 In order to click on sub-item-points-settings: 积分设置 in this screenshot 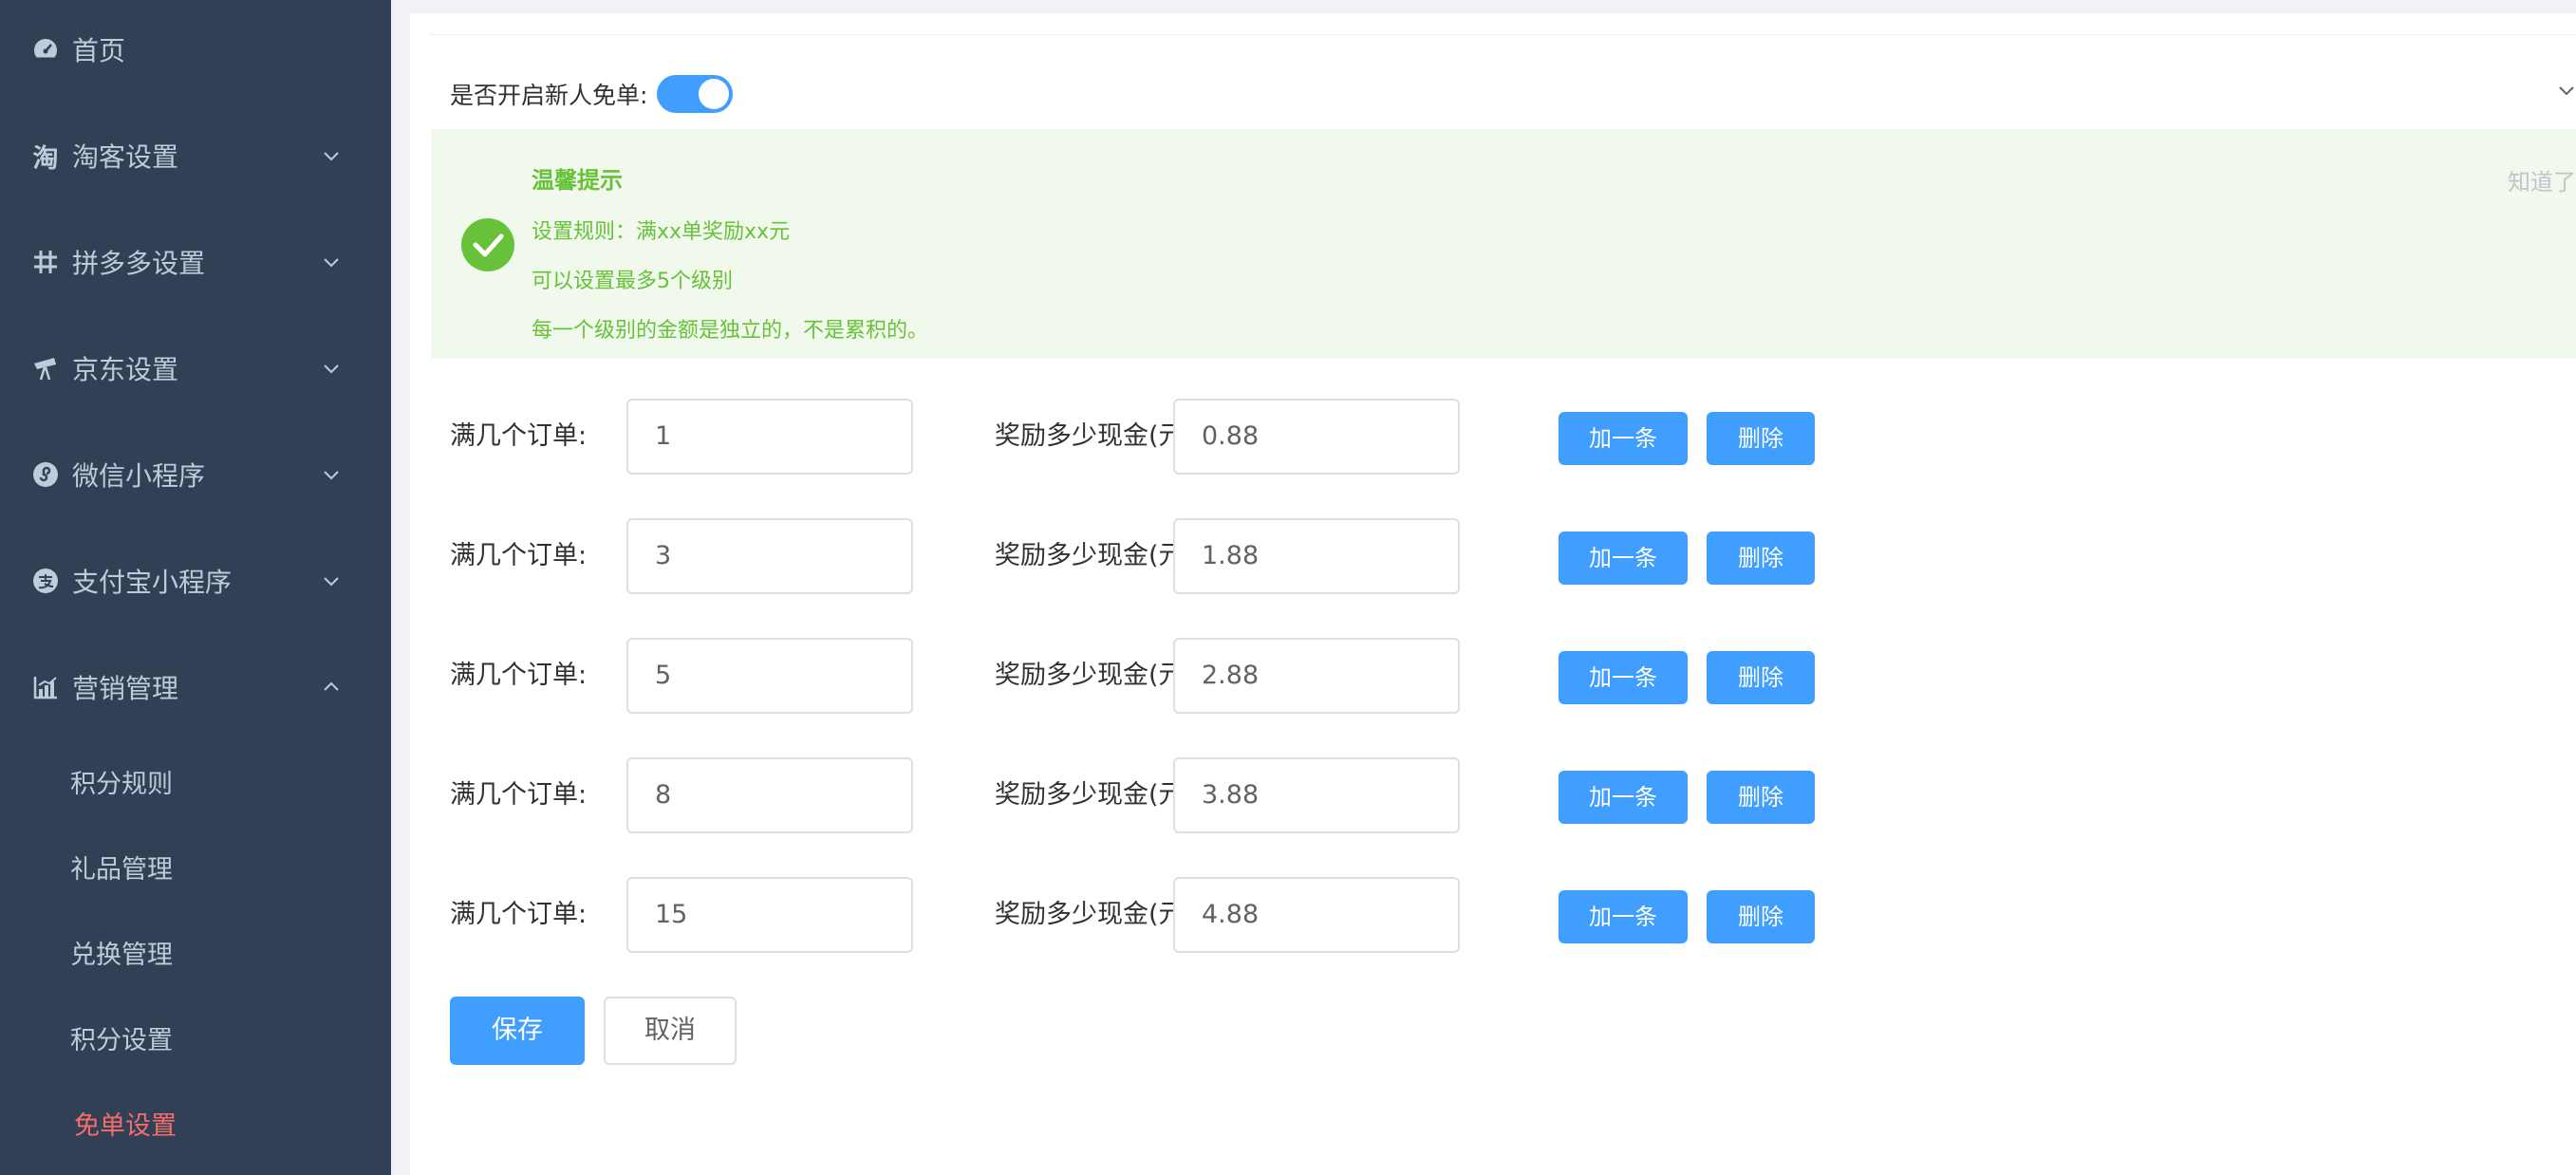, I will do `click(196, 1038)`.